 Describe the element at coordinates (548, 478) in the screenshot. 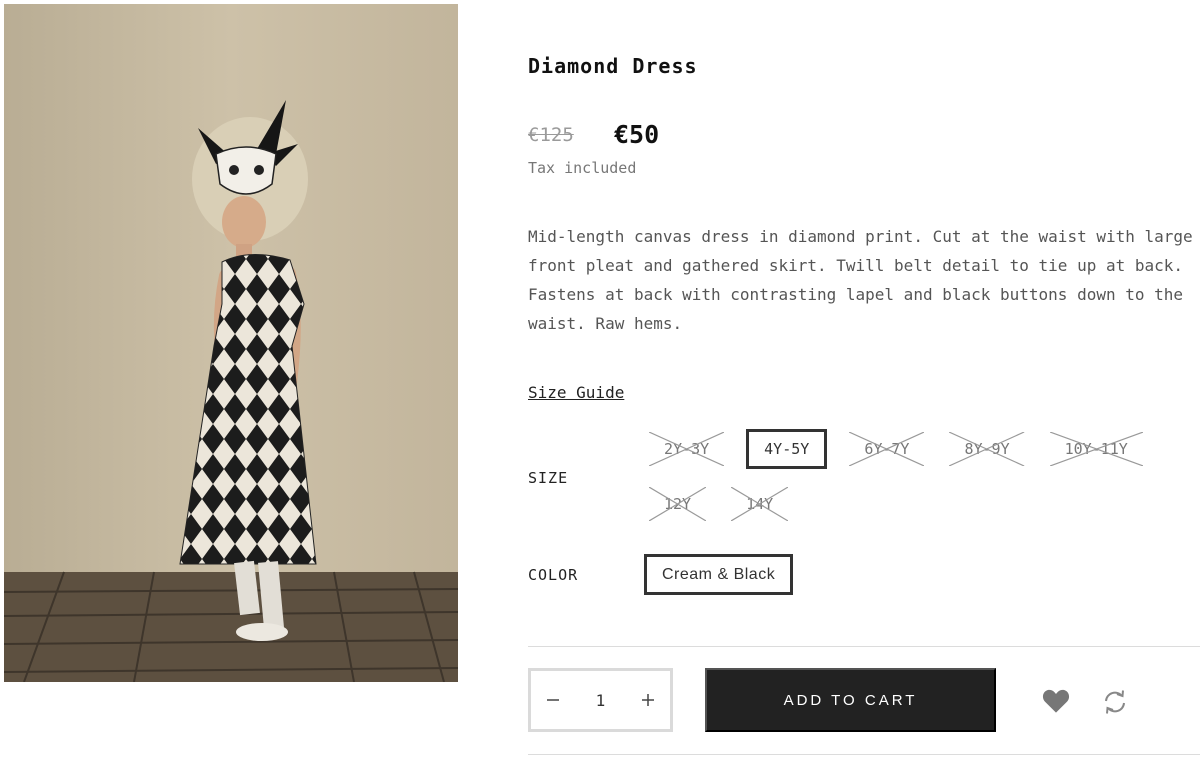

I see `size-label: SIZE` at that location.